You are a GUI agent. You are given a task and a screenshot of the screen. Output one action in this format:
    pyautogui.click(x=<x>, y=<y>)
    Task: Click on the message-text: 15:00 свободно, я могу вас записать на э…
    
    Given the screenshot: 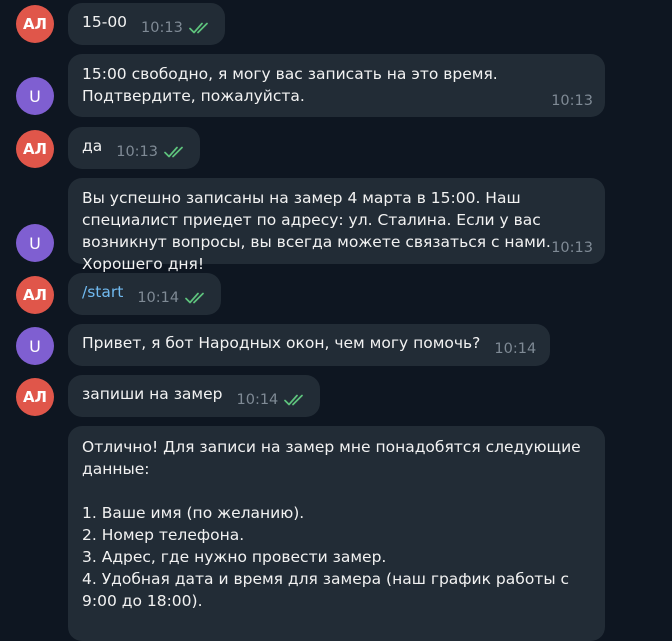 What is the action you would take?
    pyautogui.click(x=292, y=85)
    